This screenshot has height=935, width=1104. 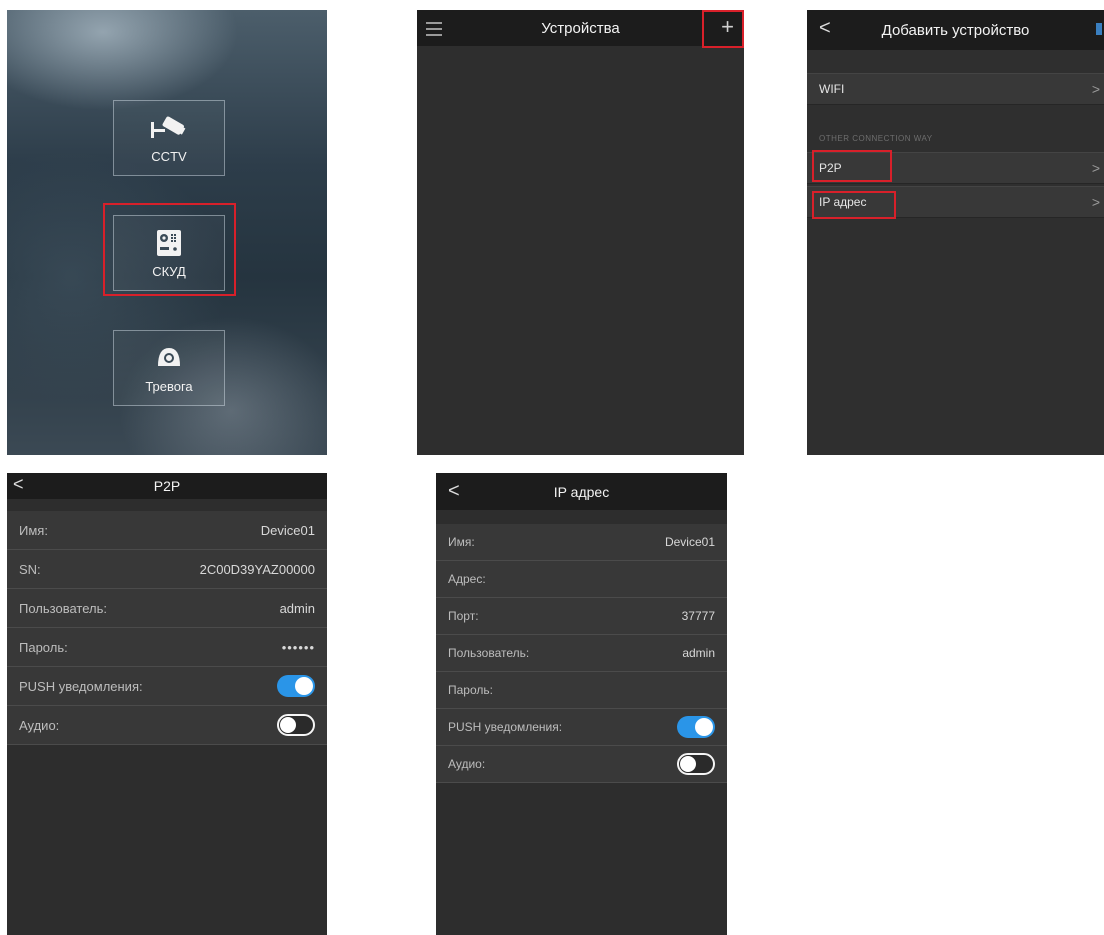 I want to click on p2p-nav-bar: < P2P, so click(x=167, y=486).